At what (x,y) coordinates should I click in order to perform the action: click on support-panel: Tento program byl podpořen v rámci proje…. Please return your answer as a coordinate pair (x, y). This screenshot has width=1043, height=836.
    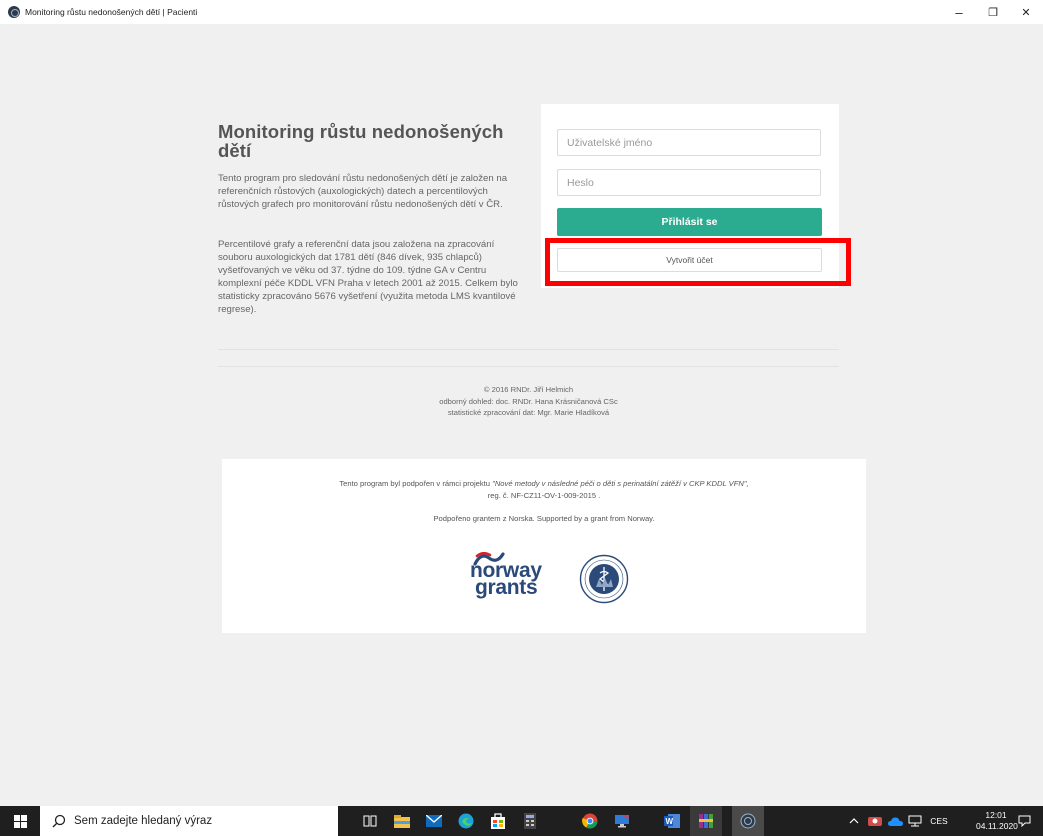
    Looking at the image, I should click on (544, 546).